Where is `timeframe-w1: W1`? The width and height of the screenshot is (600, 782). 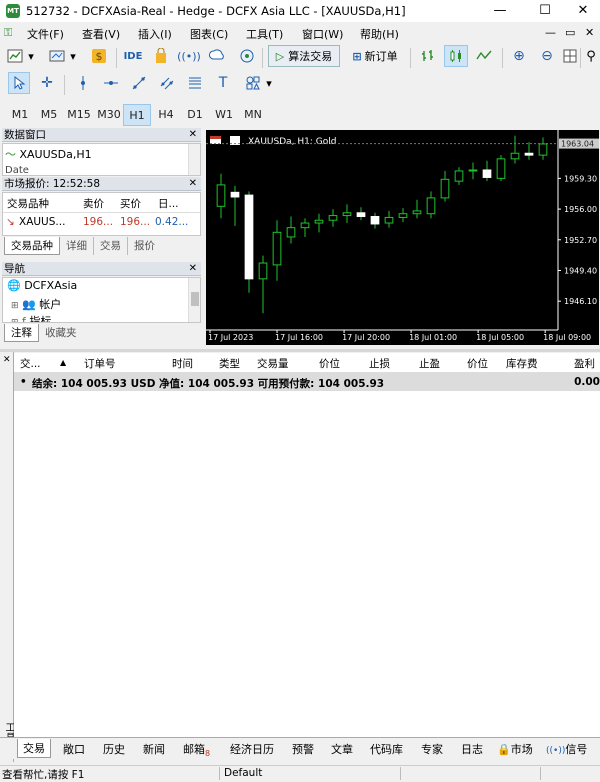 timeframe-w1: W1 is located at coordinates (224, 115).